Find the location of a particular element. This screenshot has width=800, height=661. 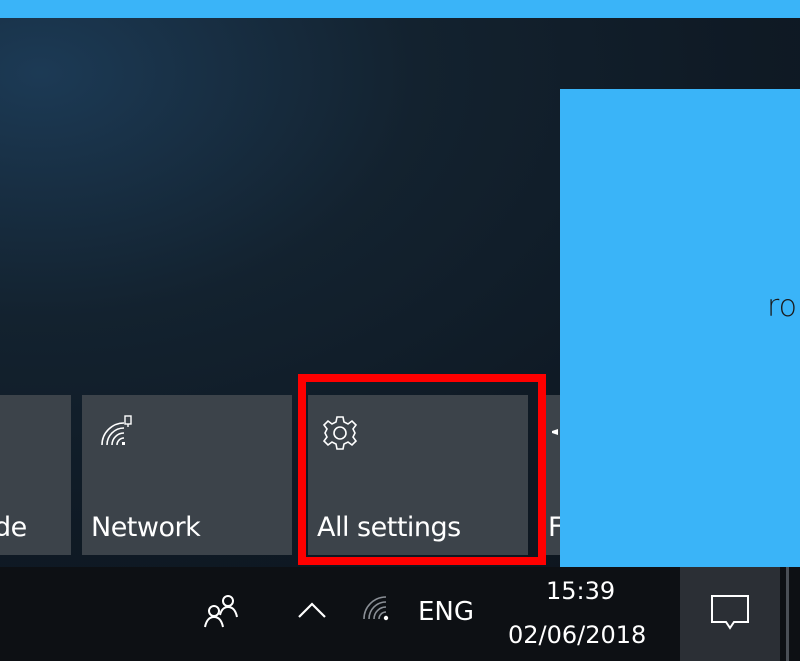

quick-action-tile-partial: de is located at coordinates (35, 475).